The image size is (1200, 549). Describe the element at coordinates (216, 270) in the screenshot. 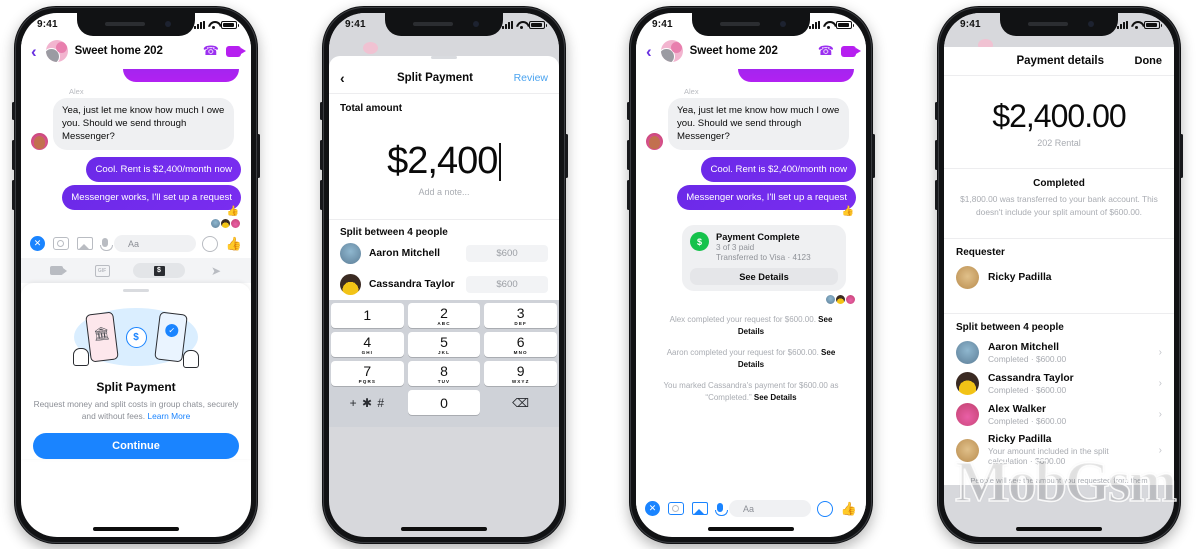

I see `tray-location-button: ➤` at that location.